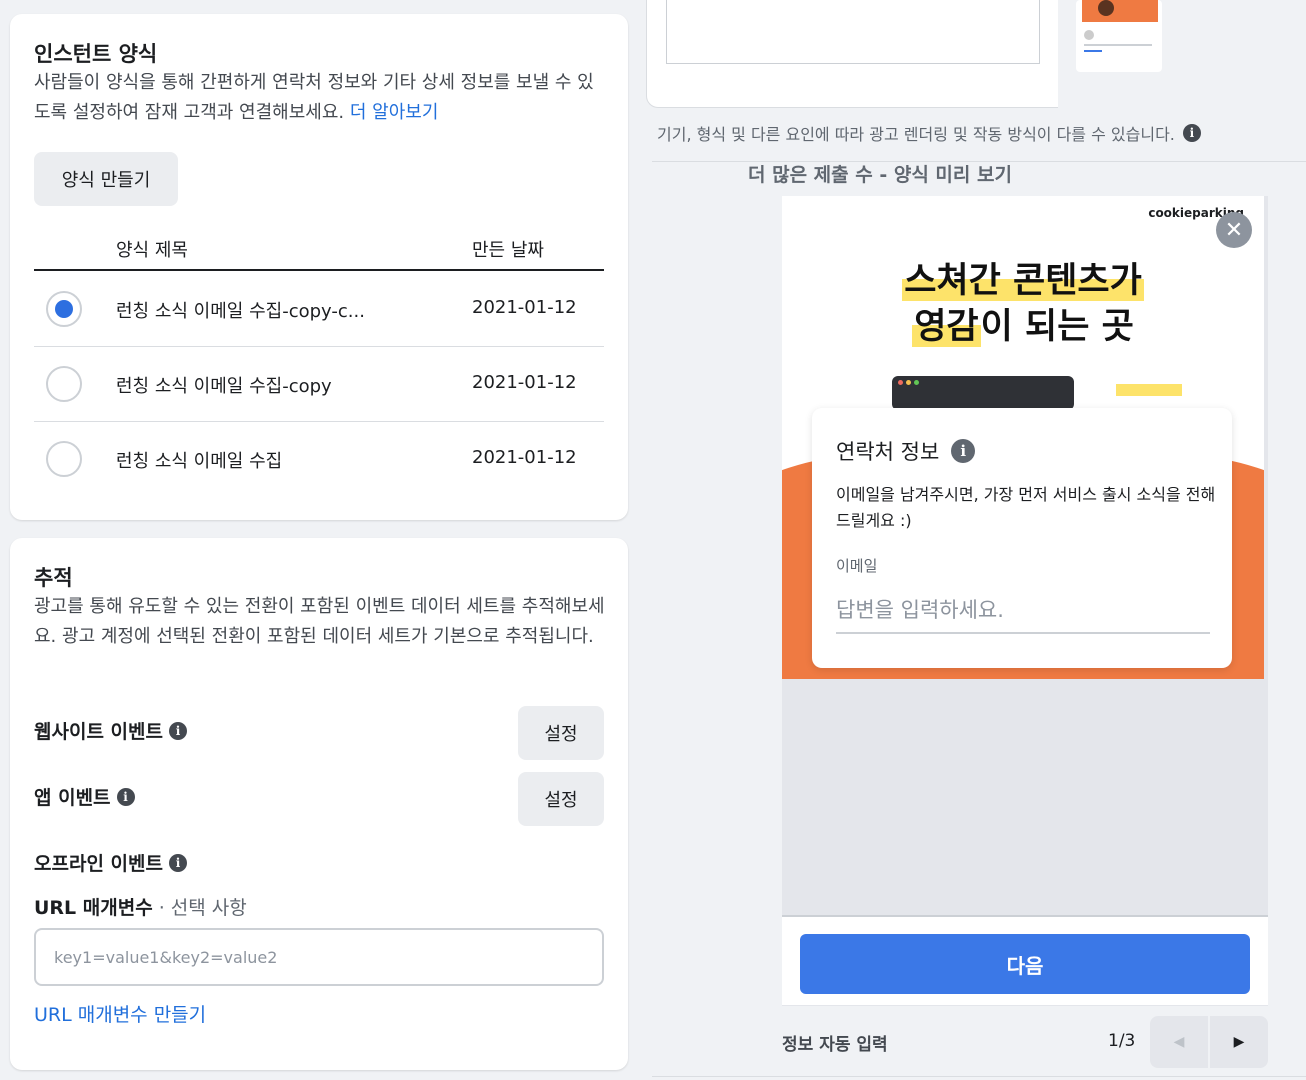 The height and width of the screenshot is (1080, 1306). What do you see at coordinates (98, 864) in the screenshot?
I see `offline-events-text: 오프라인 이벤트` at bounding box center [98, 864].